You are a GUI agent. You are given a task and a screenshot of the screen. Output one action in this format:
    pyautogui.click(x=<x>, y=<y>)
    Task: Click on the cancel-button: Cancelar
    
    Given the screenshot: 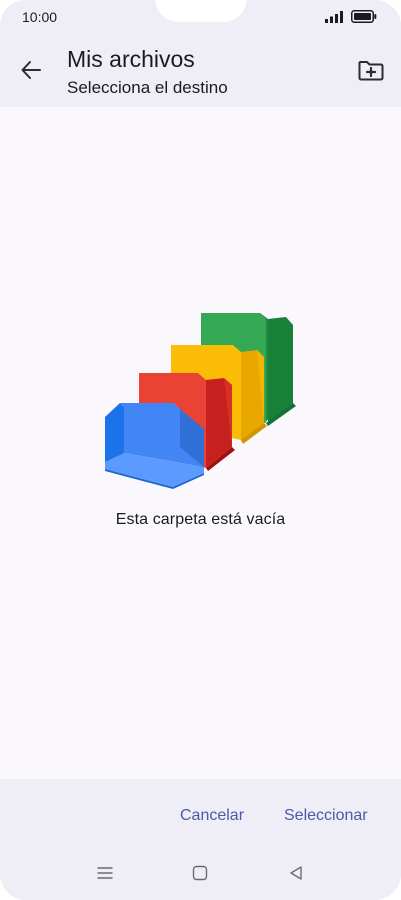 What is the action you would take?
    pyautogui.click(x=212, y=816)
    